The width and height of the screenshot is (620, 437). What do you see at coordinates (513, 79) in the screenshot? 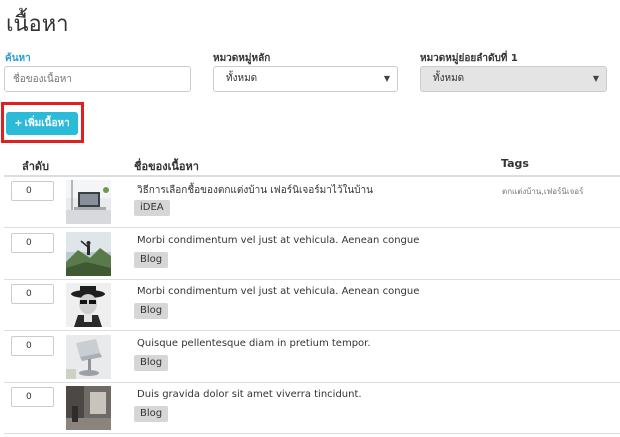
I see `sub-category-select: ทั้งหมด ▼` at bounding box center [513, 79].